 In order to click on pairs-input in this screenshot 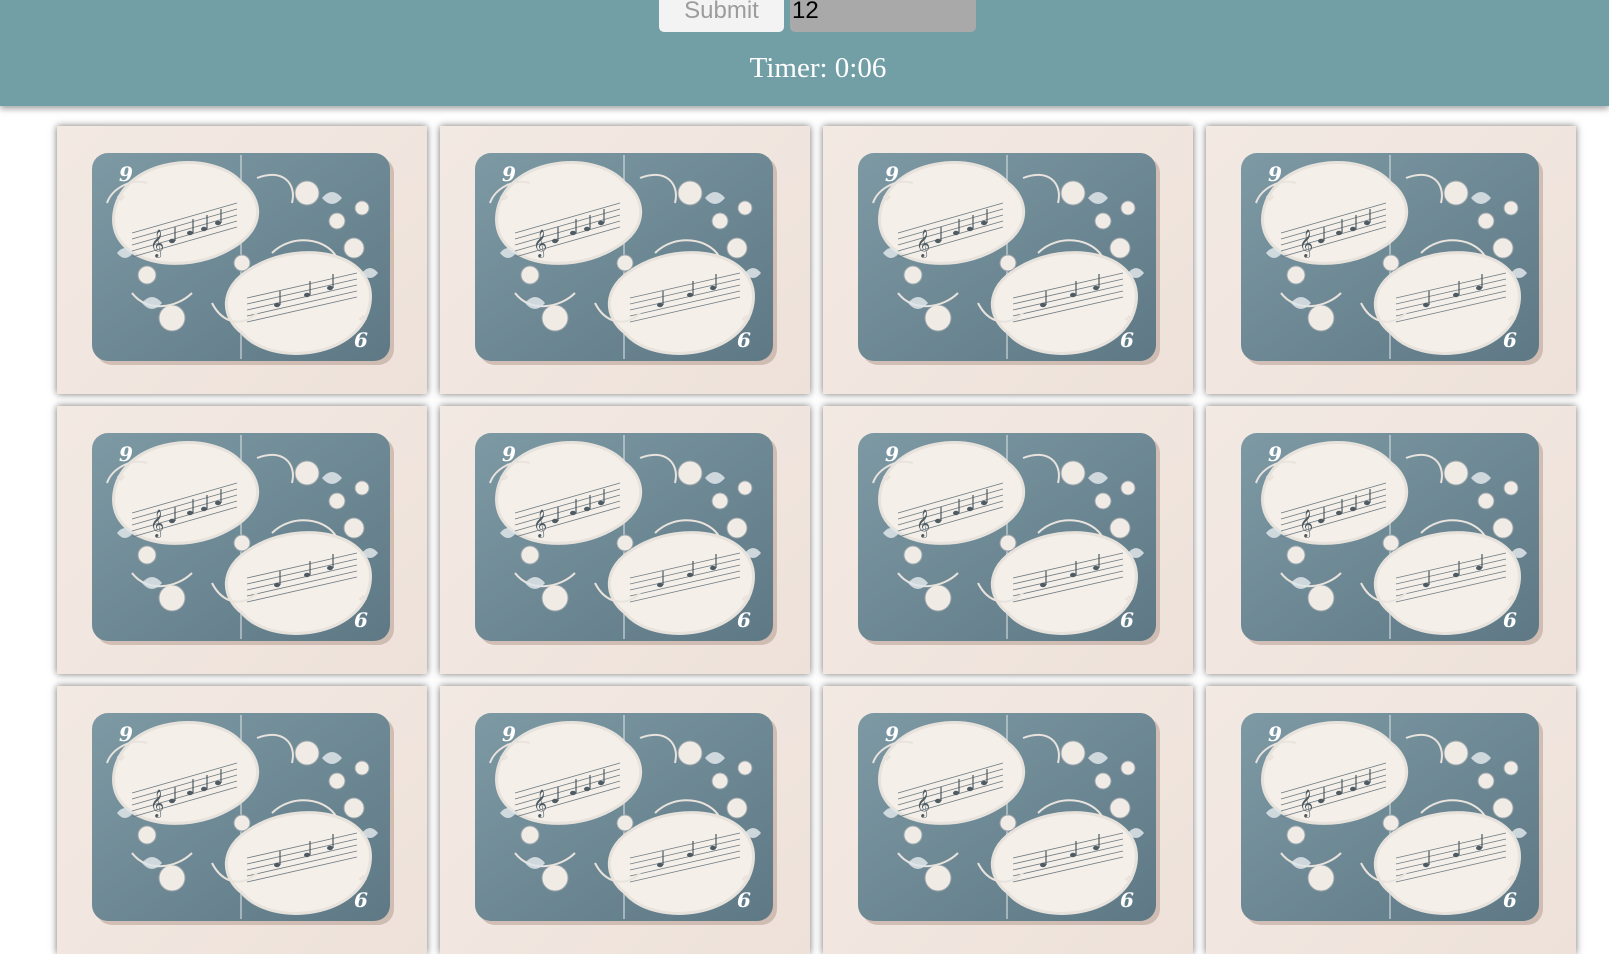, I will do `click(883, 16)`.